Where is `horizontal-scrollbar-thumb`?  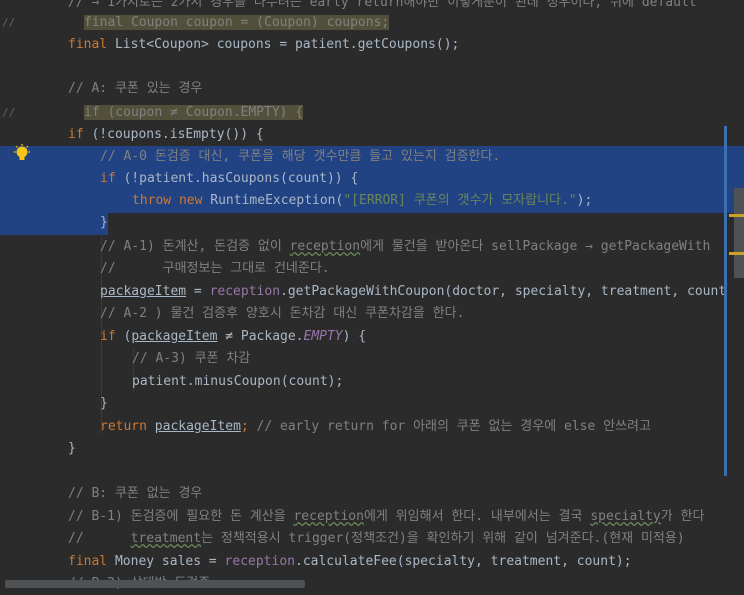 horizontal-scrollbar-thumb is located at coordinates (155, 584).